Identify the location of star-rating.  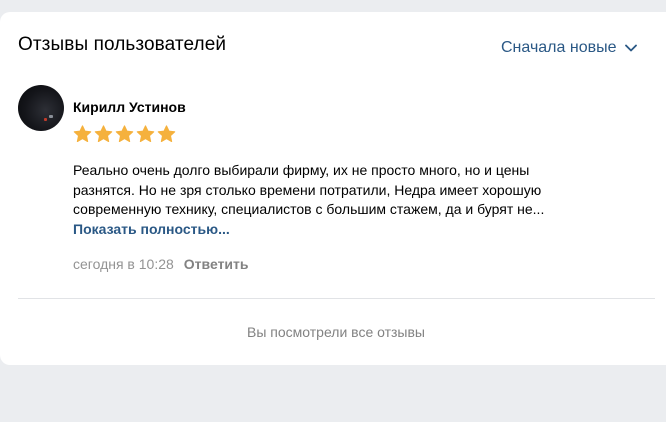
(124, 134).